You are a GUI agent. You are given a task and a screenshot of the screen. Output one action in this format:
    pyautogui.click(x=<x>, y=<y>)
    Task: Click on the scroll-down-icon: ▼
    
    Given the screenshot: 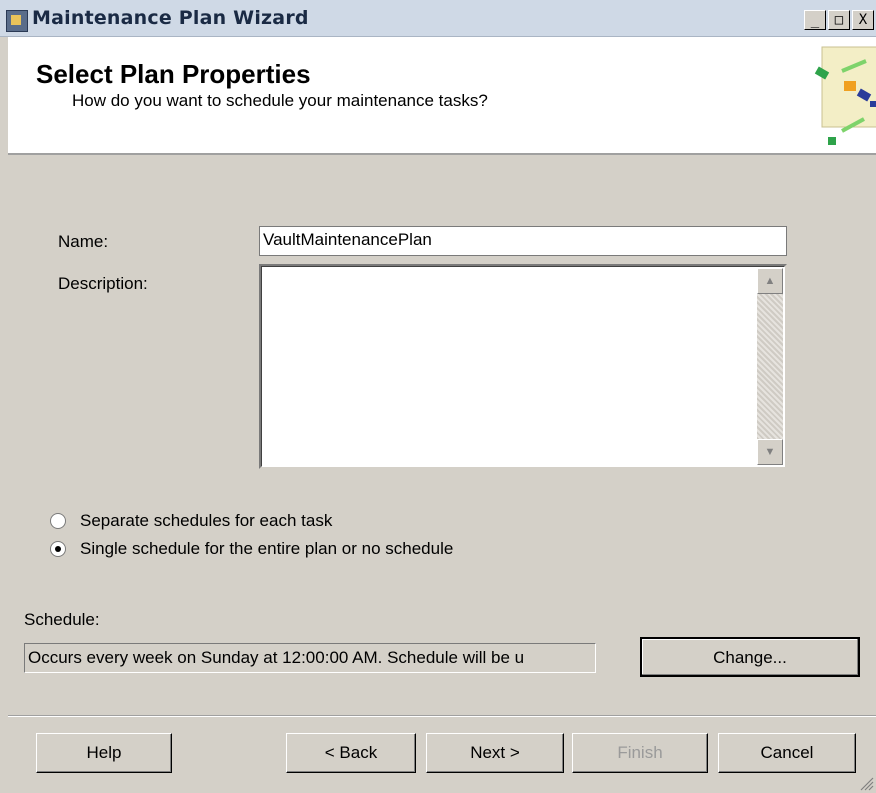 What is the action you would take?
    pyautogui.click(x=770, y=452)
    